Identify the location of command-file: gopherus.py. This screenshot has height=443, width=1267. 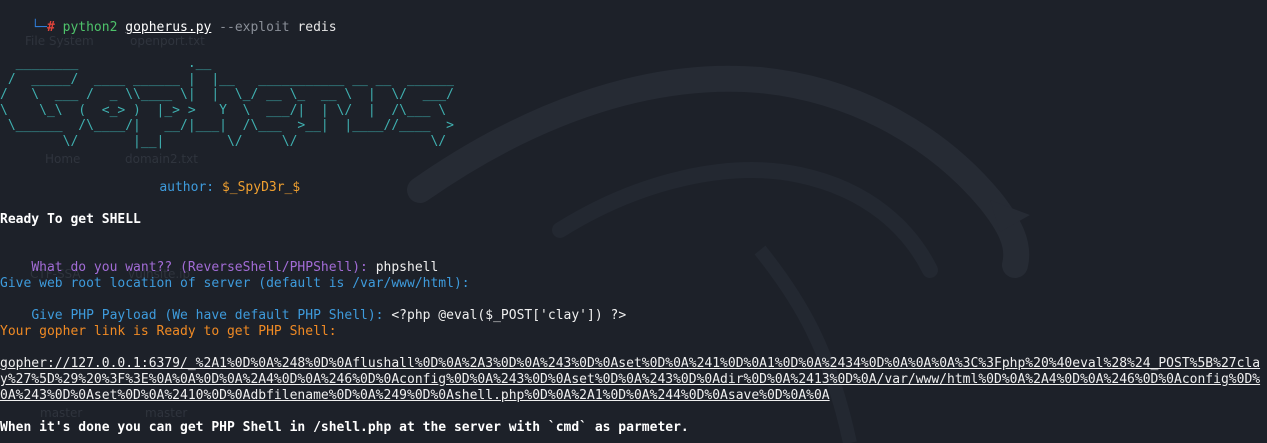
(168, 27).